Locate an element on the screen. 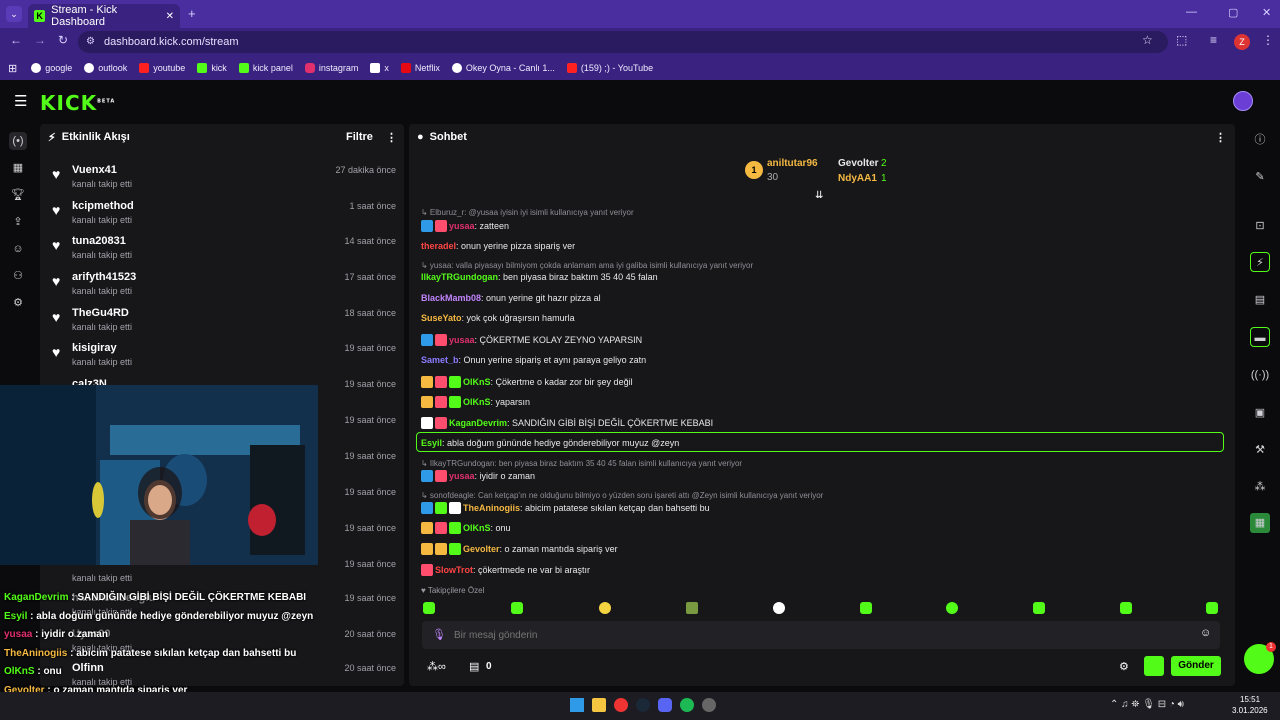 Image resolution: width=1280 pixels, height=720 pixels. extensions-icon: ⬚ is located at coordinates (1181, 40).